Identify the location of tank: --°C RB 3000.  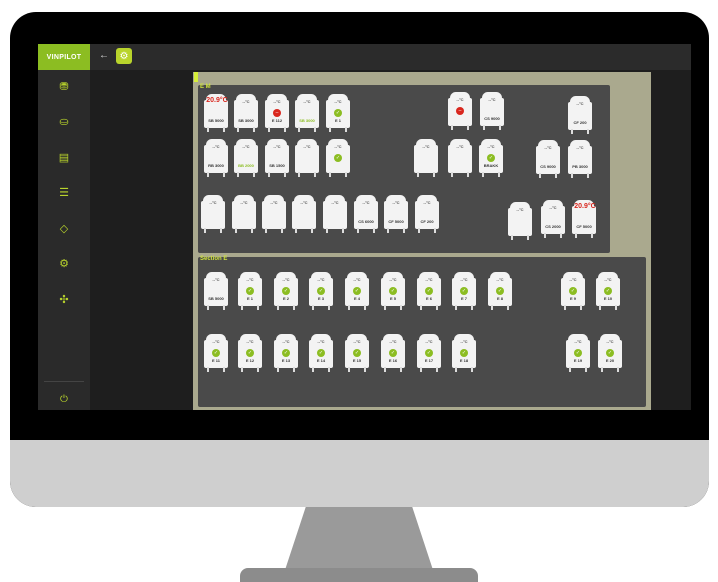
(216, 158).